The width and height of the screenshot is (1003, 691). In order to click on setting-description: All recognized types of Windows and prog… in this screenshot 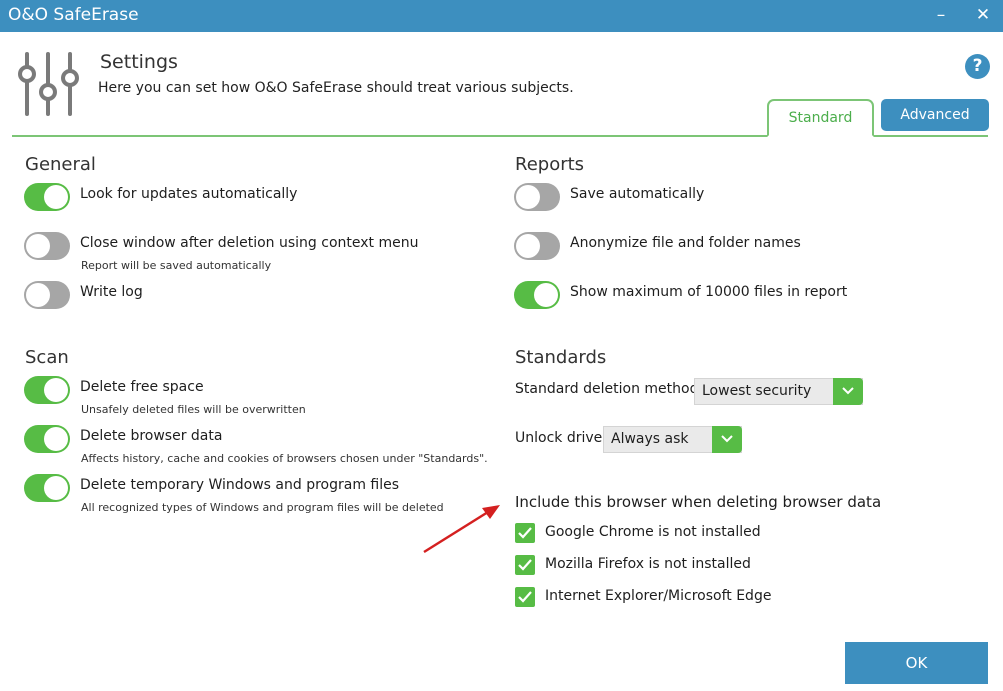, I will do `click(262, 507)`.